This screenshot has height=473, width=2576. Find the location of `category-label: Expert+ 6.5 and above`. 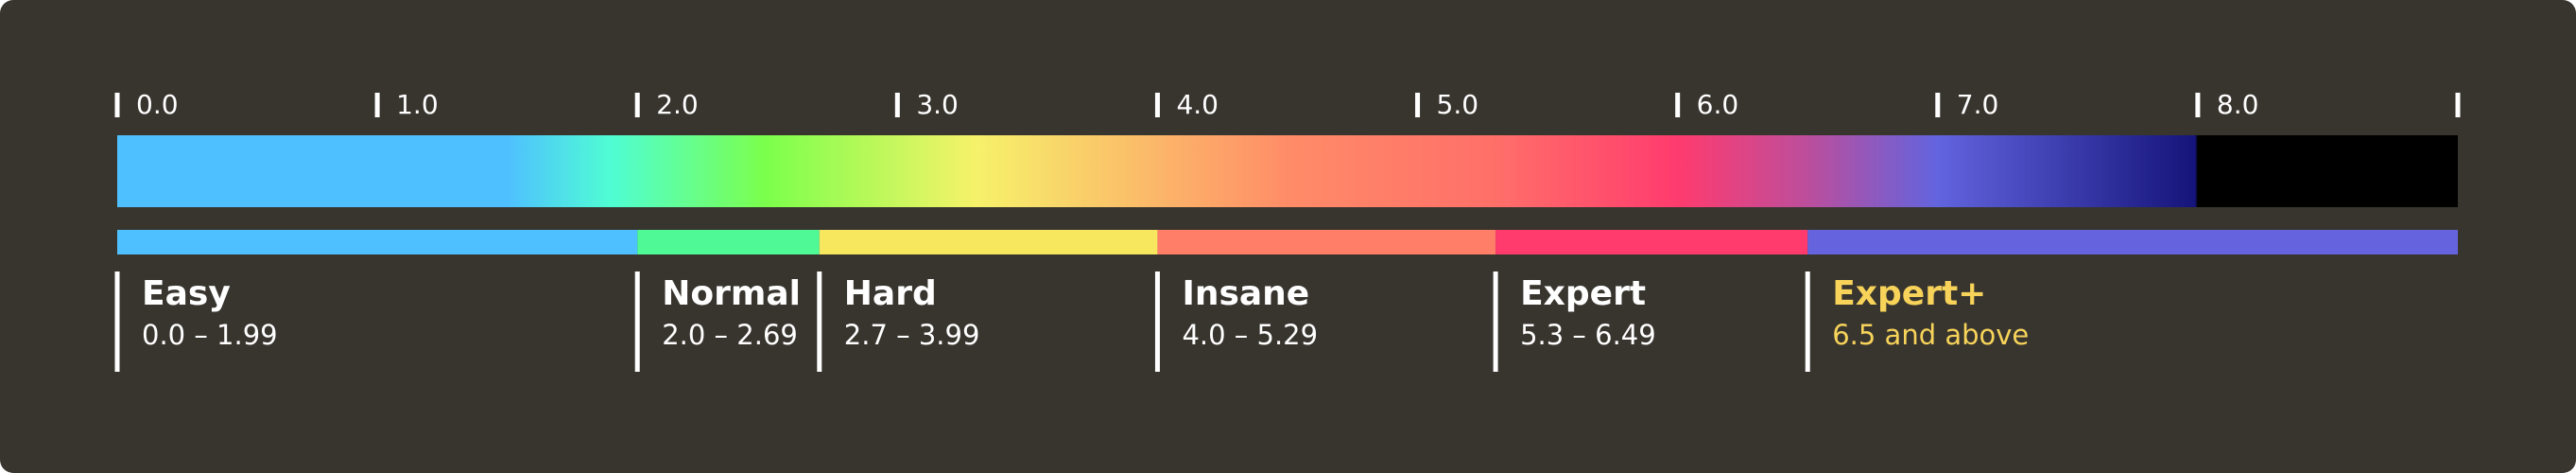

category-label: Expert+ 6.5 and above is located at coordinates (1930, 313).